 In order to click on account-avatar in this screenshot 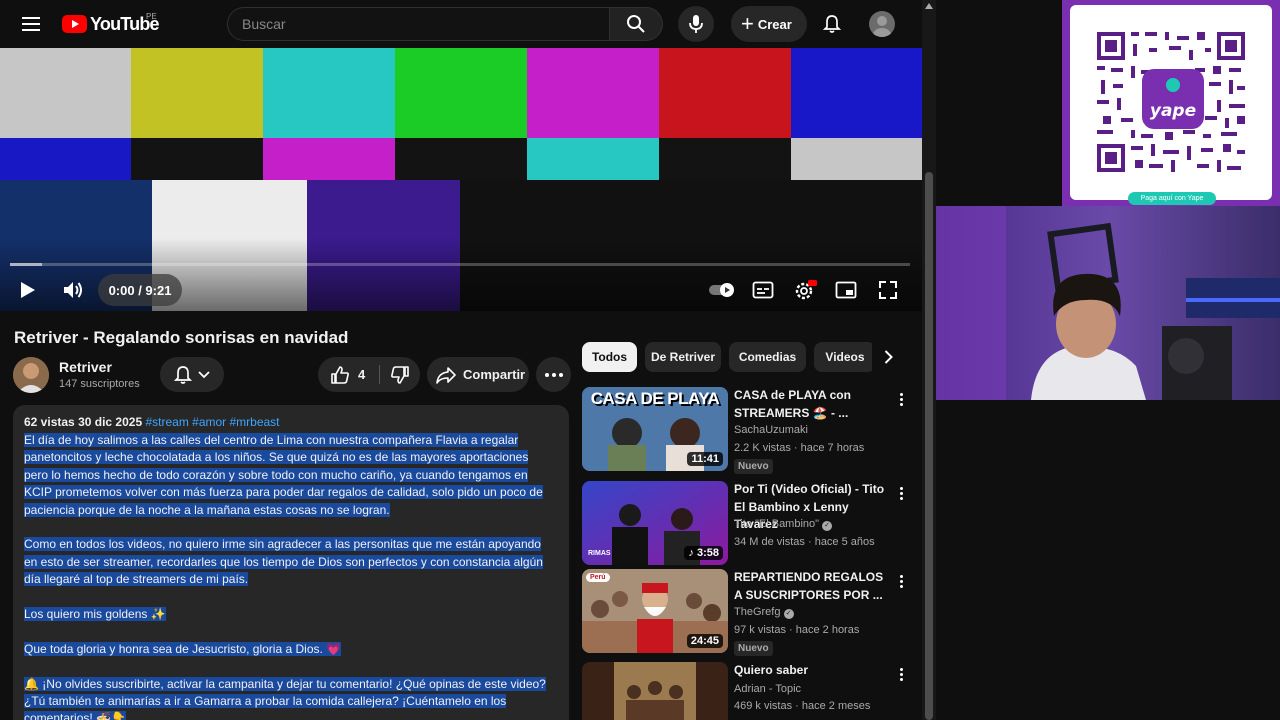, I will do `click(882, 24)`.